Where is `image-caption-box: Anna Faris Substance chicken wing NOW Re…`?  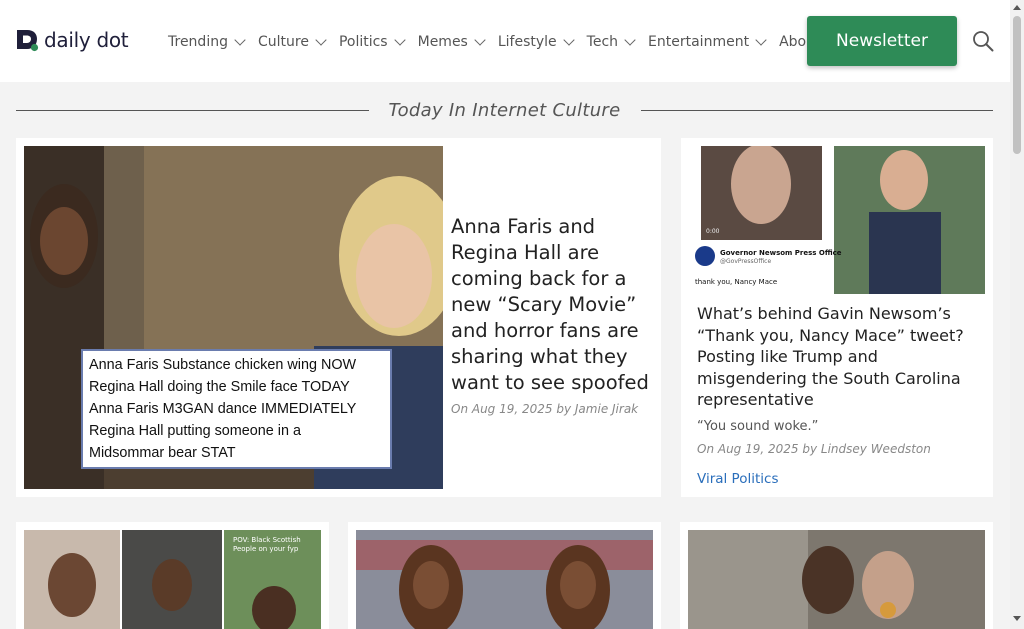 image-caption-box: Anna Faris Substance chicken wing NOW Re… is located at coordinates (236, 409).